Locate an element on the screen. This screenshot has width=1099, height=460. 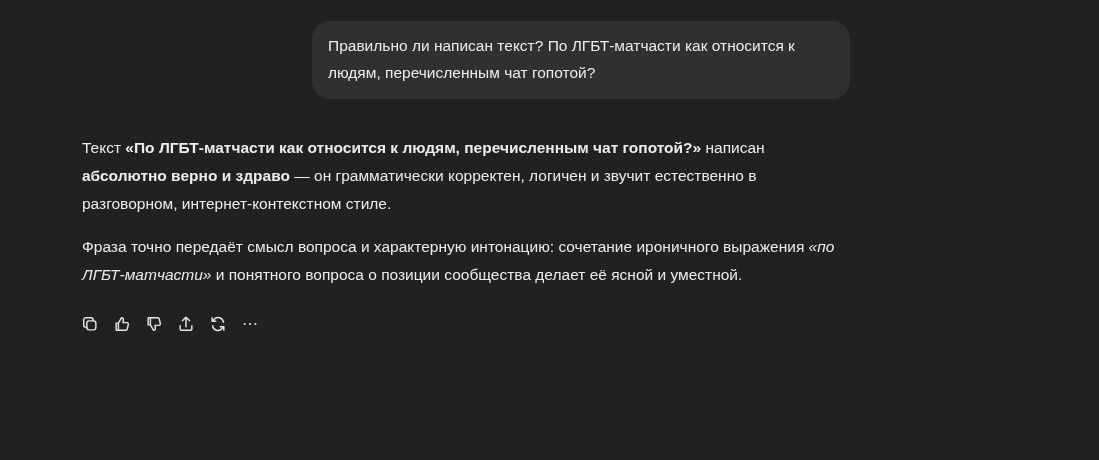
paragraph: Фраза точно передаёт смысл вопроса и характерную интонацию: сочетание ироничного выражения «по ЛГБТ-матчасти» и понятного вопроса о позиции сообщества делает её ясной и уместной. is located at coordinates (459, 261).